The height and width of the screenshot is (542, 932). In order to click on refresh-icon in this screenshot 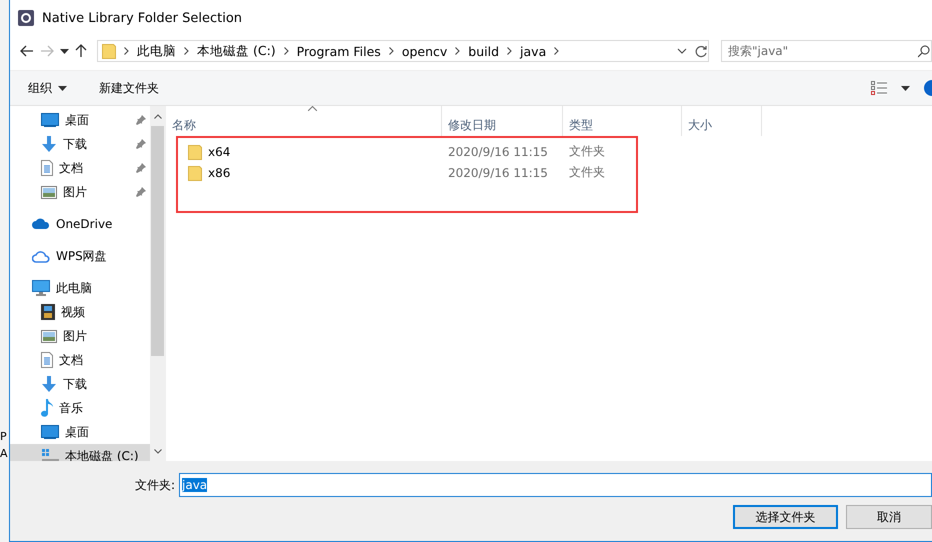, I will do `click(701, 51)`.